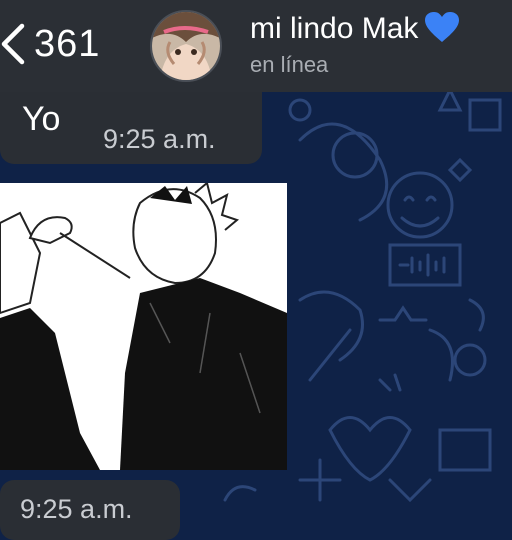 The height and width of the screenshot is (540, 512). I want to click on contact-avatar, so click(186, 46).